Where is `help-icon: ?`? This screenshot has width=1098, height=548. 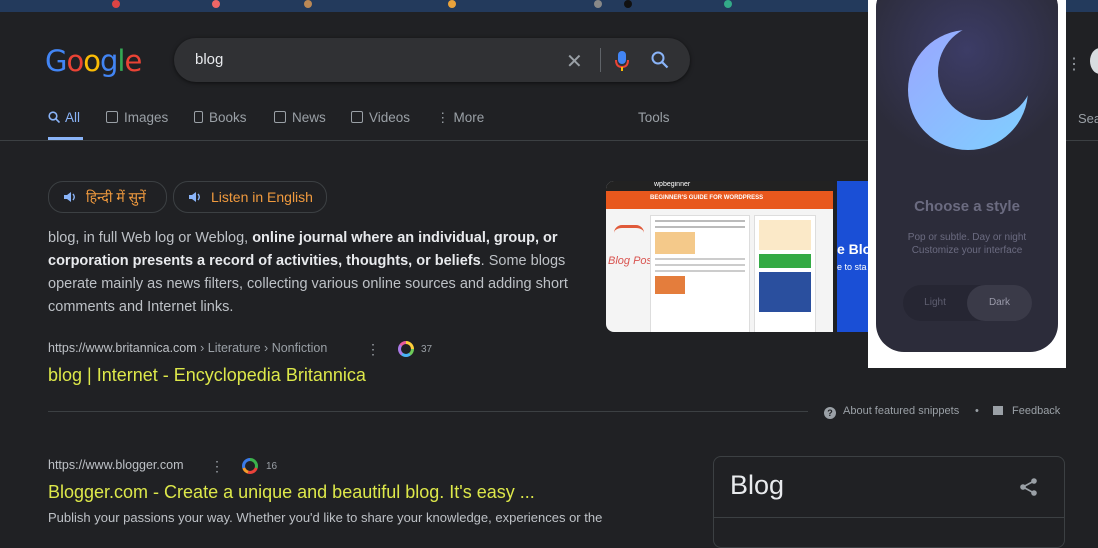 help-icon: ? is located at coordinates (830, 413).